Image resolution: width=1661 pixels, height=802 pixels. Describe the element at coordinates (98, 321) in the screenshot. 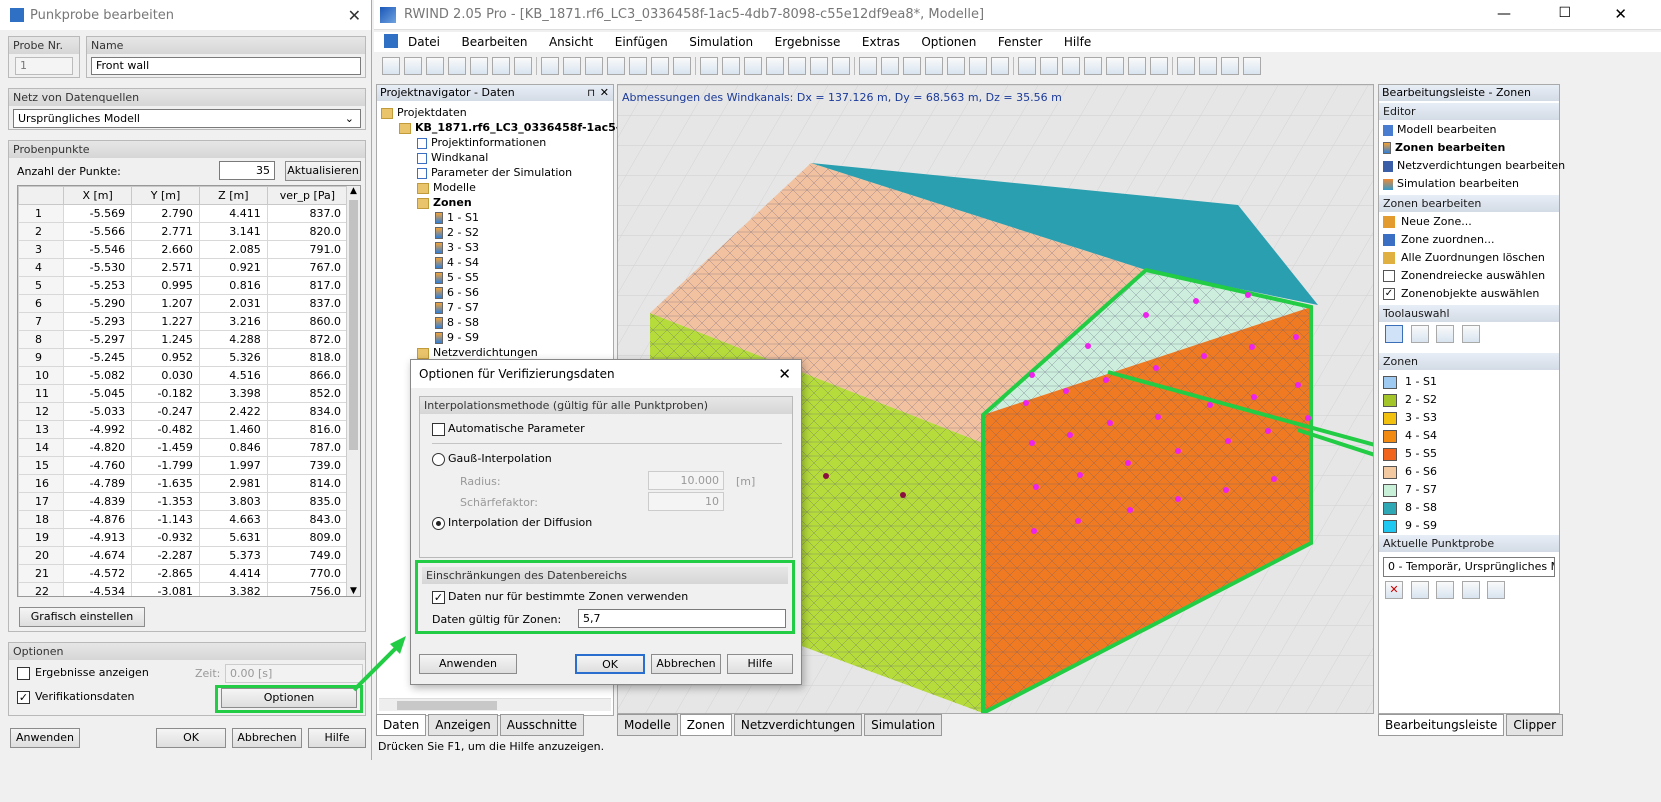

I see `table-cell: -5.293` at that location.